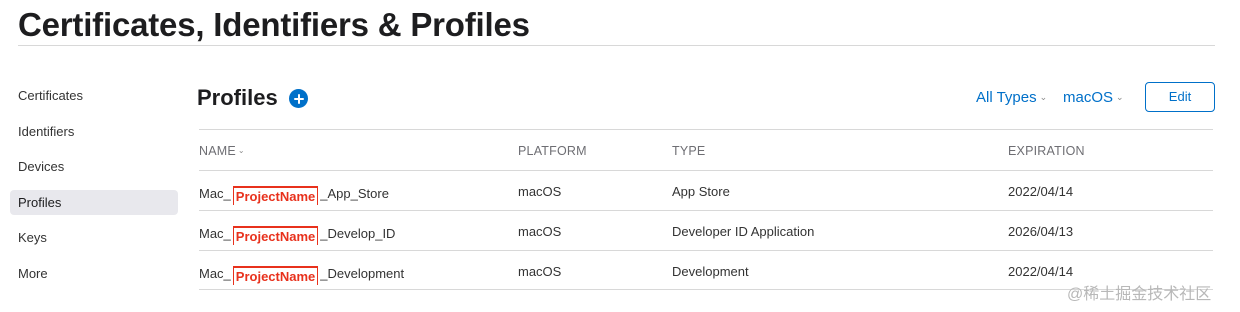  Describe the element at coordinates (743, 231) in the screenshot. I see `profile-type: Developer ID Application` at that location.